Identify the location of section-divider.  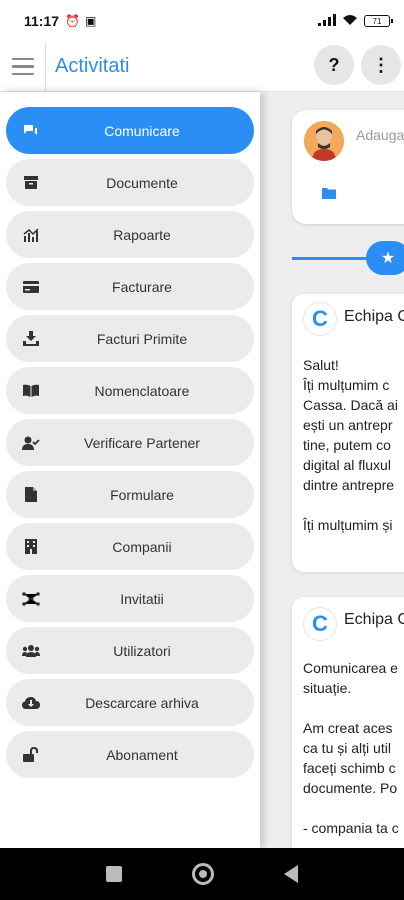
(332, 258).